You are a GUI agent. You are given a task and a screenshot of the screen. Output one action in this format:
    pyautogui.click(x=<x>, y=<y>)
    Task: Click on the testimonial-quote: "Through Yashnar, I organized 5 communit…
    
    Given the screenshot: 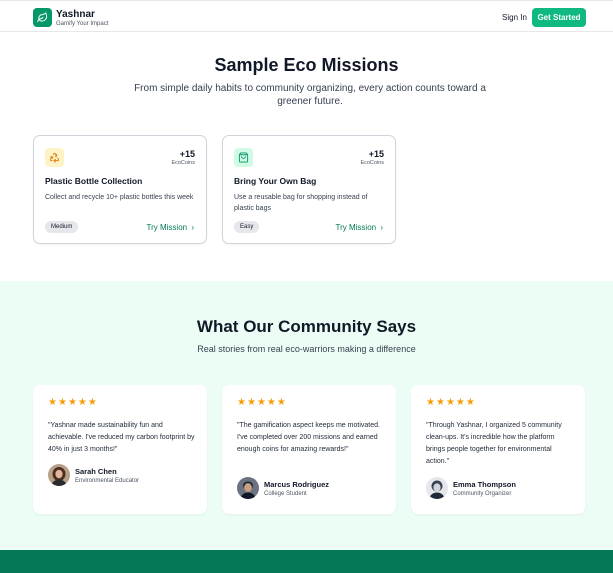 What is the action you would take?
    pyautogui.click(x=494, y=443)
    